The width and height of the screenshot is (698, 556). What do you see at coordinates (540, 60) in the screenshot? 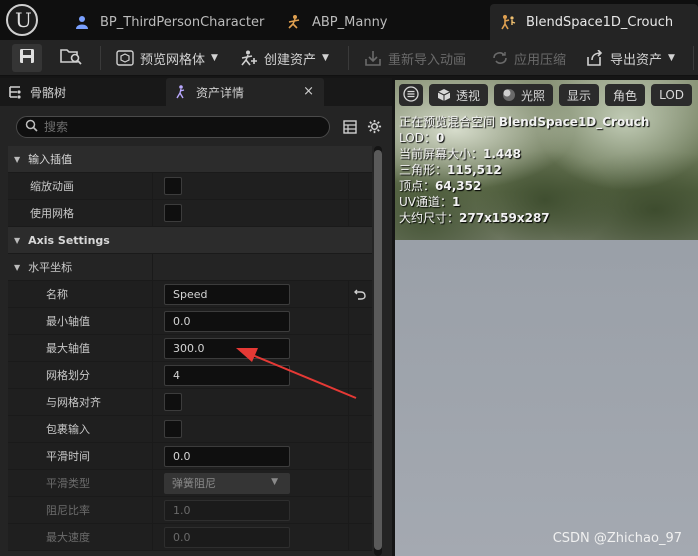
I see `apply-compression-label: 应用压缩` at bounding box center [540, 60].